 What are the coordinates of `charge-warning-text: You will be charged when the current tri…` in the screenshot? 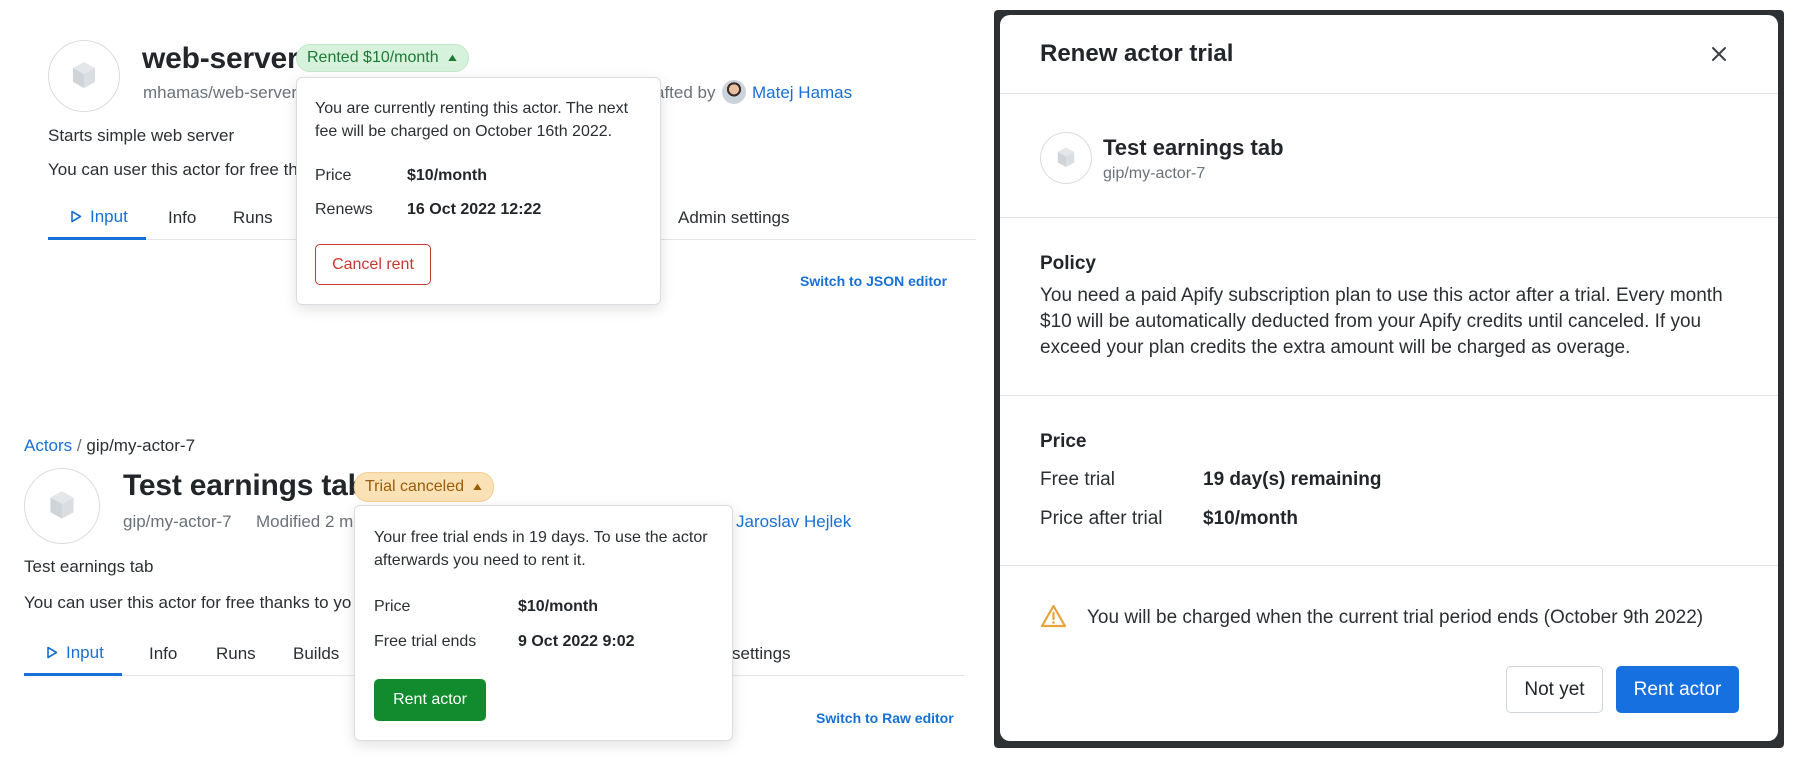 It's located at (1395, 617).